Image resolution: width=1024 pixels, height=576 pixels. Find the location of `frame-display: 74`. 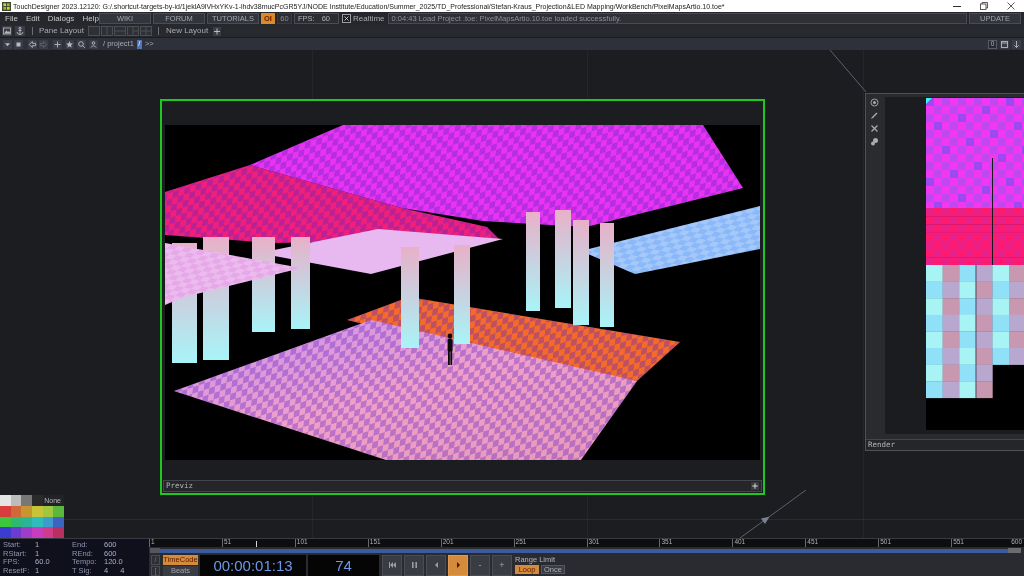

frame-display: 74 is located at coordinates (343, 565).